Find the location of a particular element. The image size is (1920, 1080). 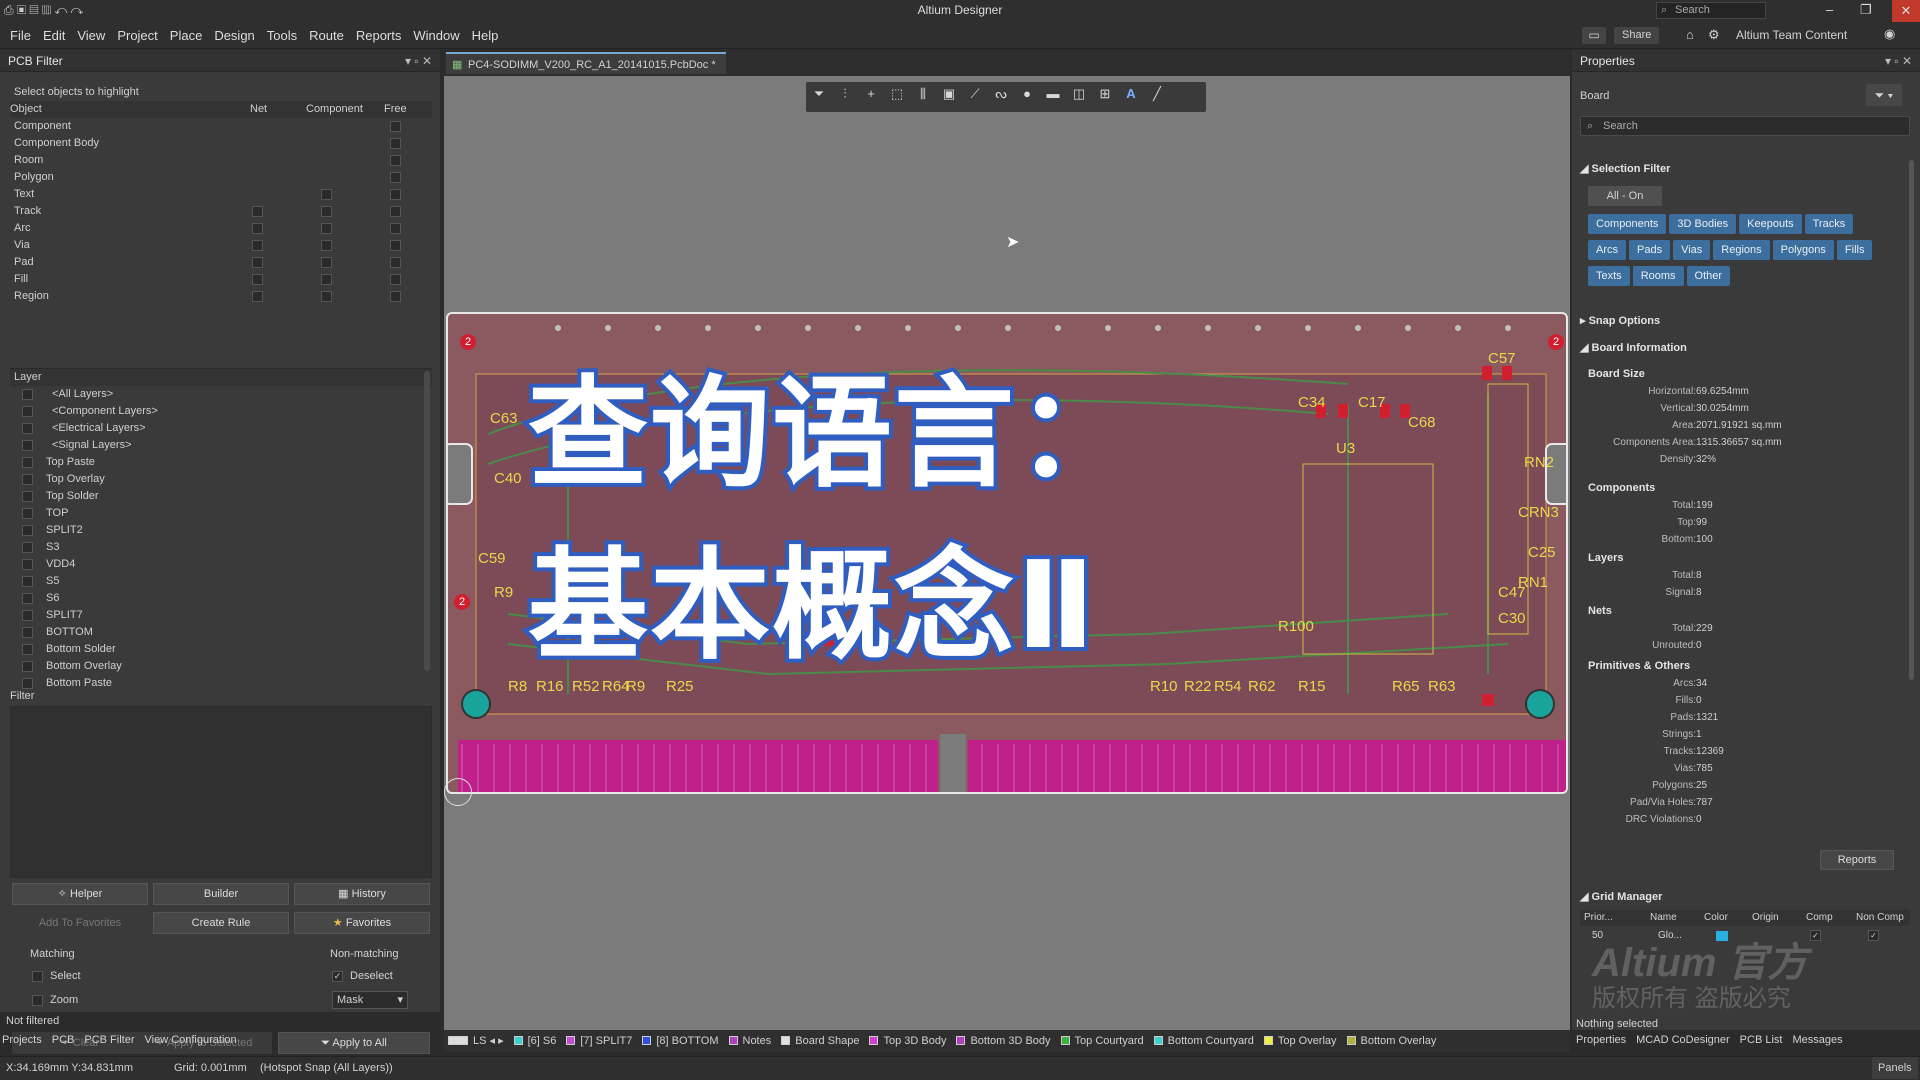

filter-icon: ⏷ is located at coordinates (819, 94).